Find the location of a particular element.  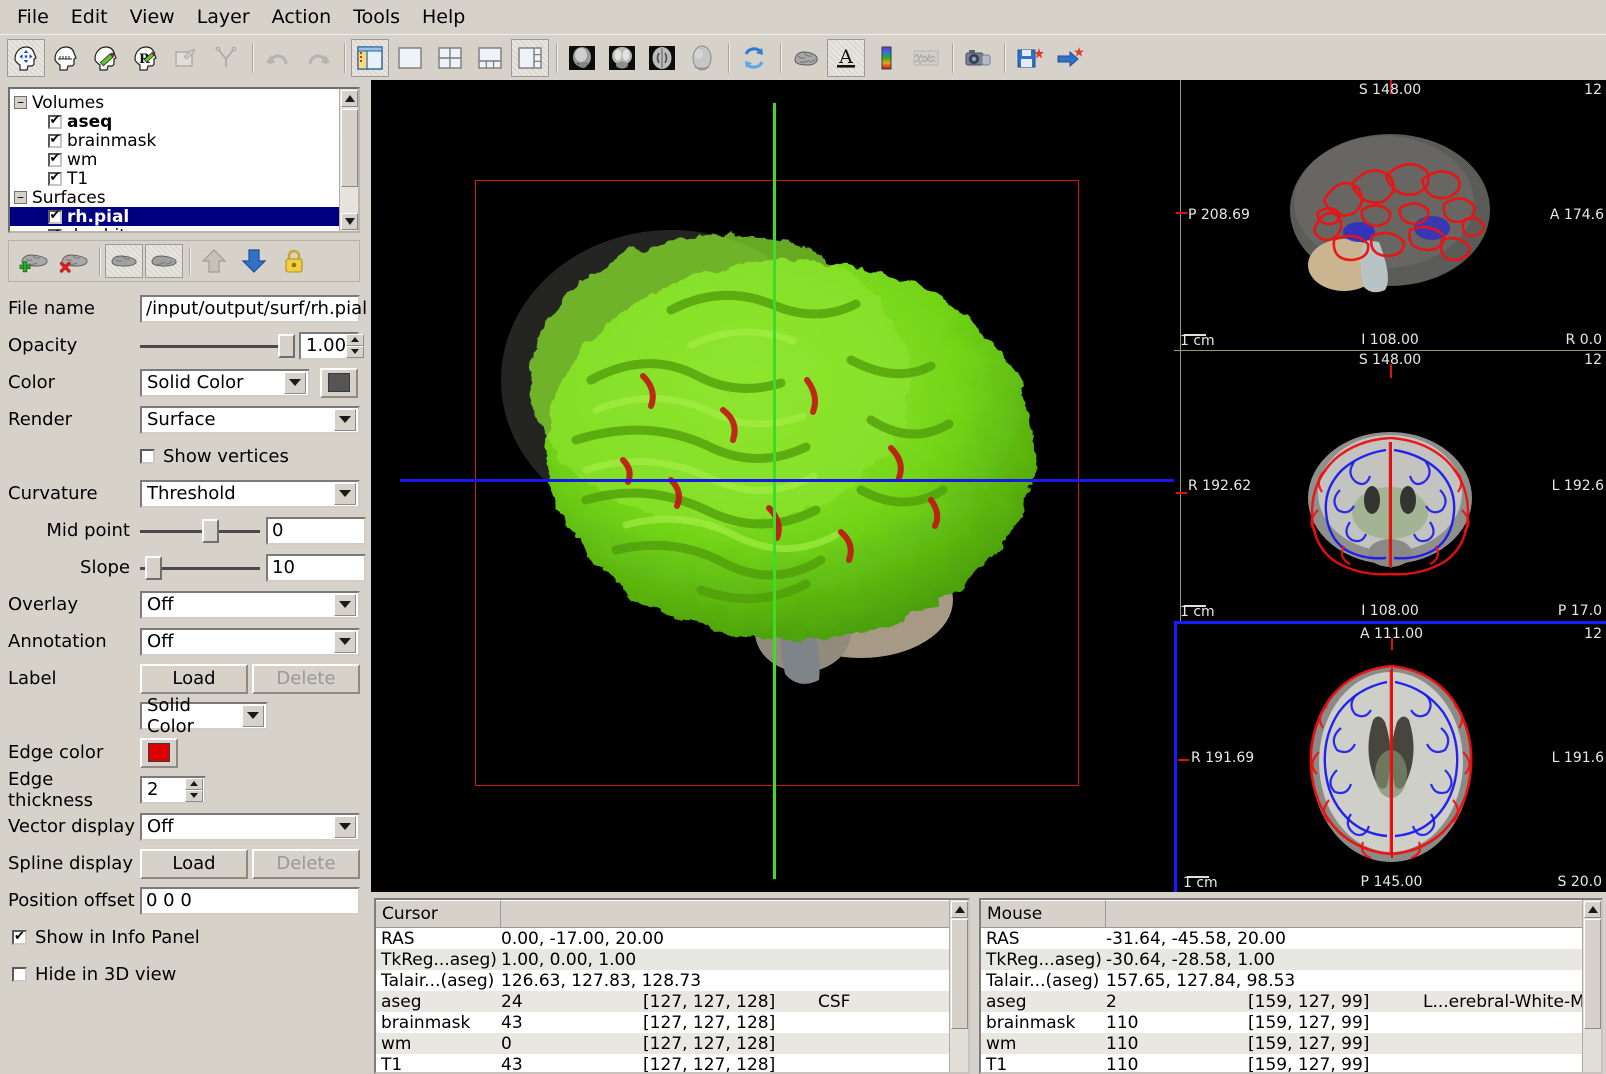

show-colorscale-button is located at coordinates (886, 58).